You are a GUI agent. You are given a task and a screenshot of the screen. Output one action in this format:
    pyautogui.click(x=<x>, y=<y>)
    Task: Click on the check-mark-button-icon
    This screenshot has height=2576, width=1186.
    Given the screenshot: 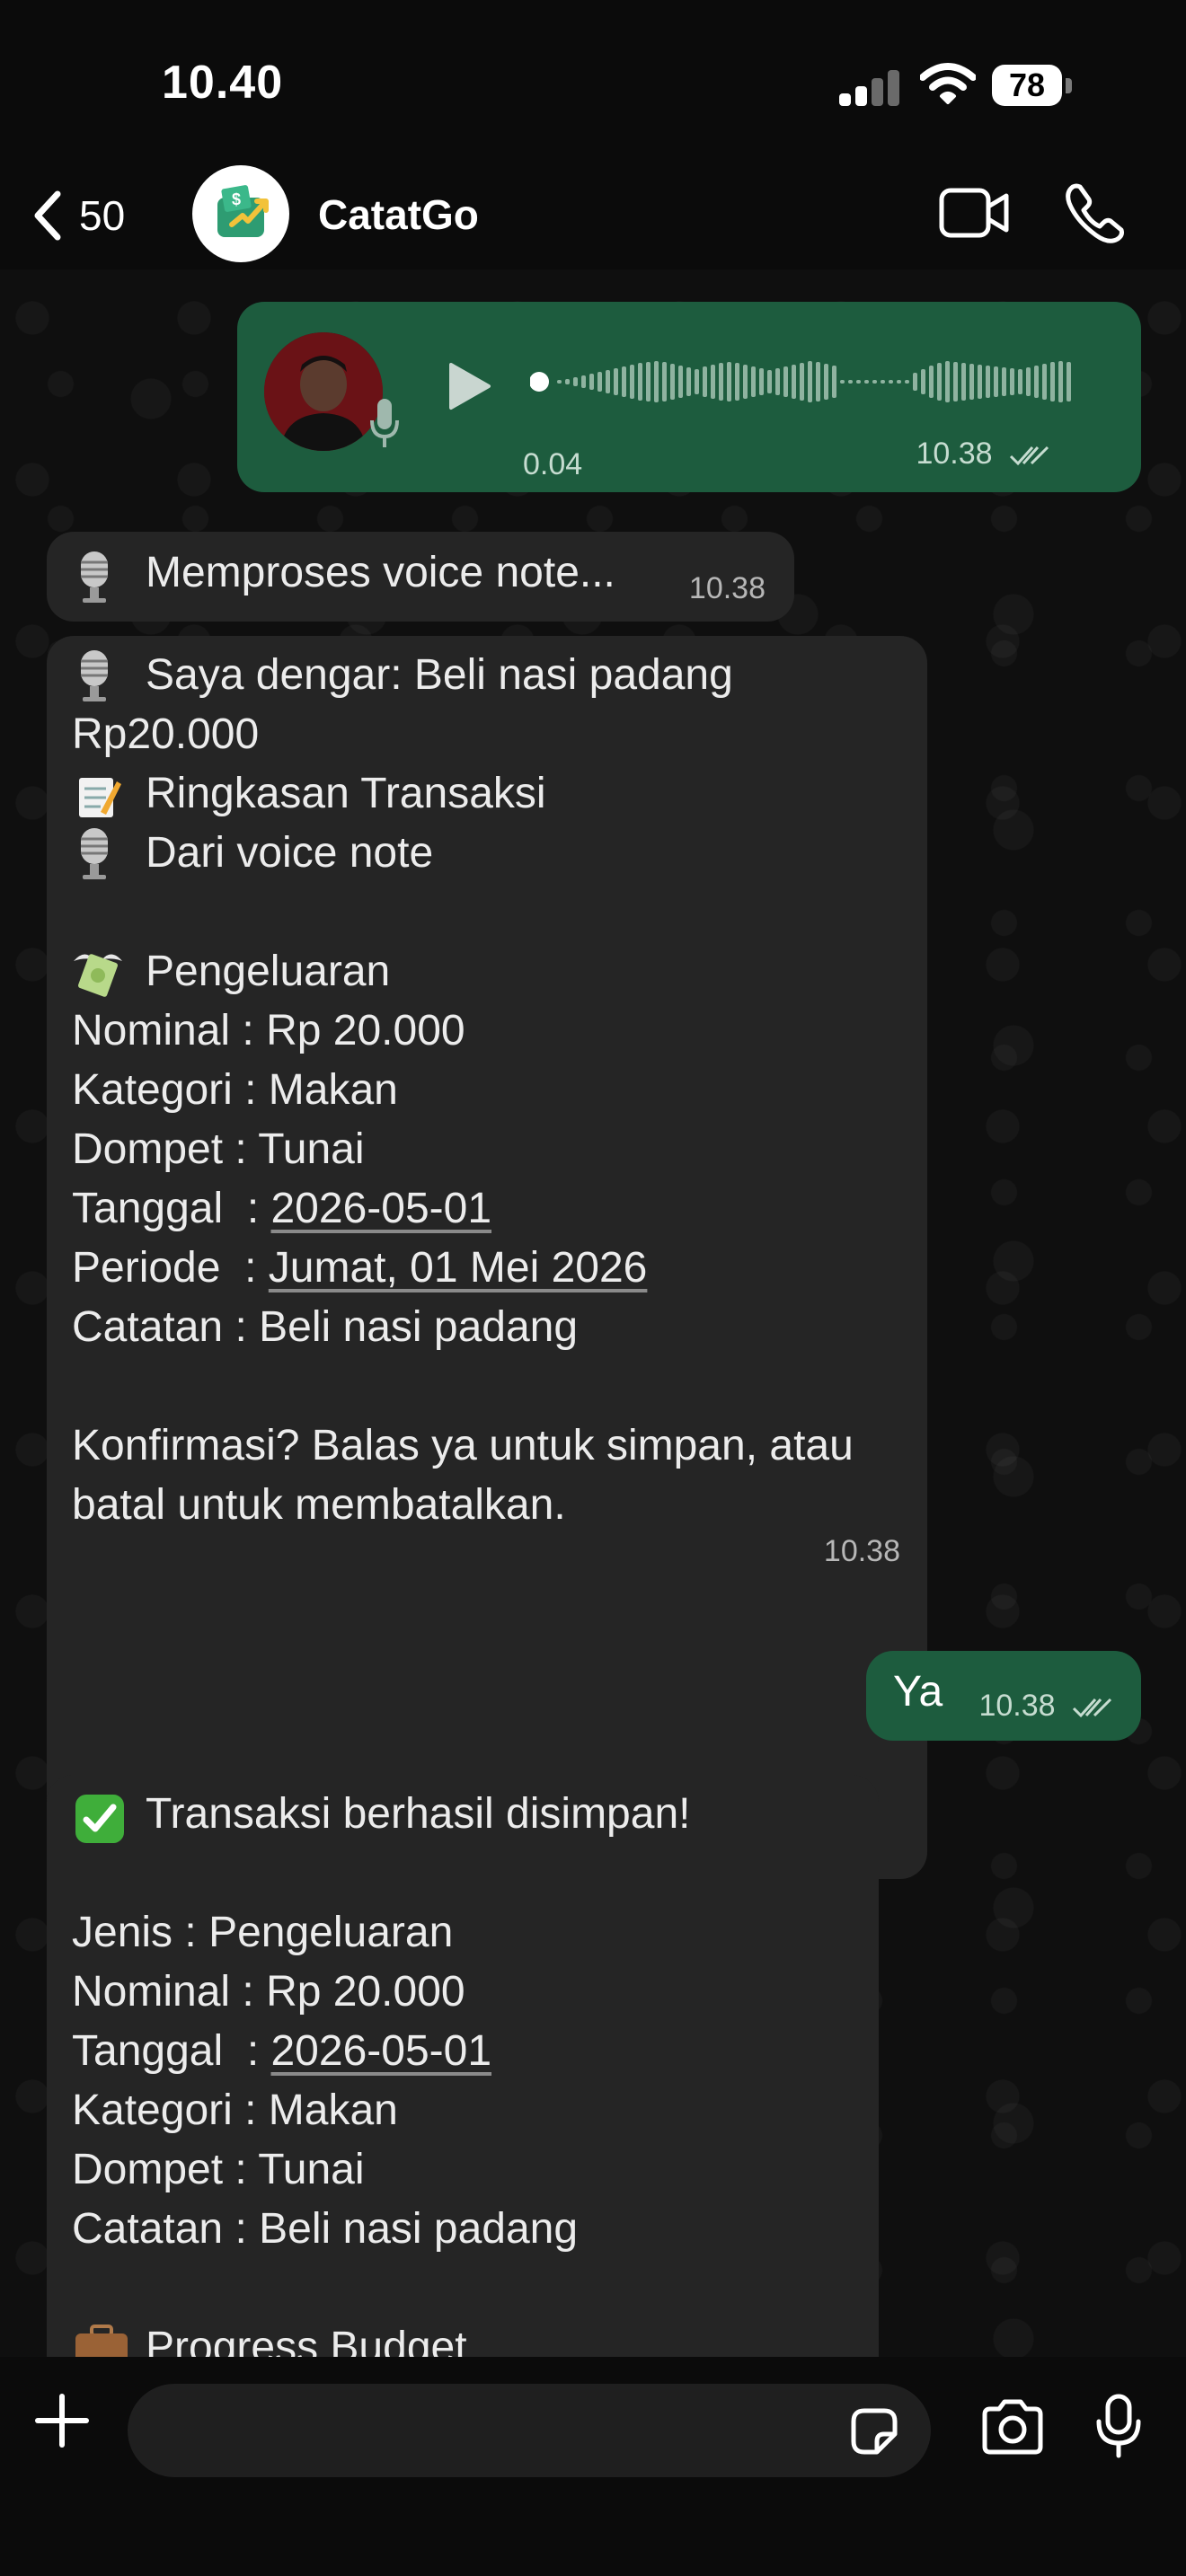 What is the action you would take?
    pyautogui.click(x=99, y=1819)
    